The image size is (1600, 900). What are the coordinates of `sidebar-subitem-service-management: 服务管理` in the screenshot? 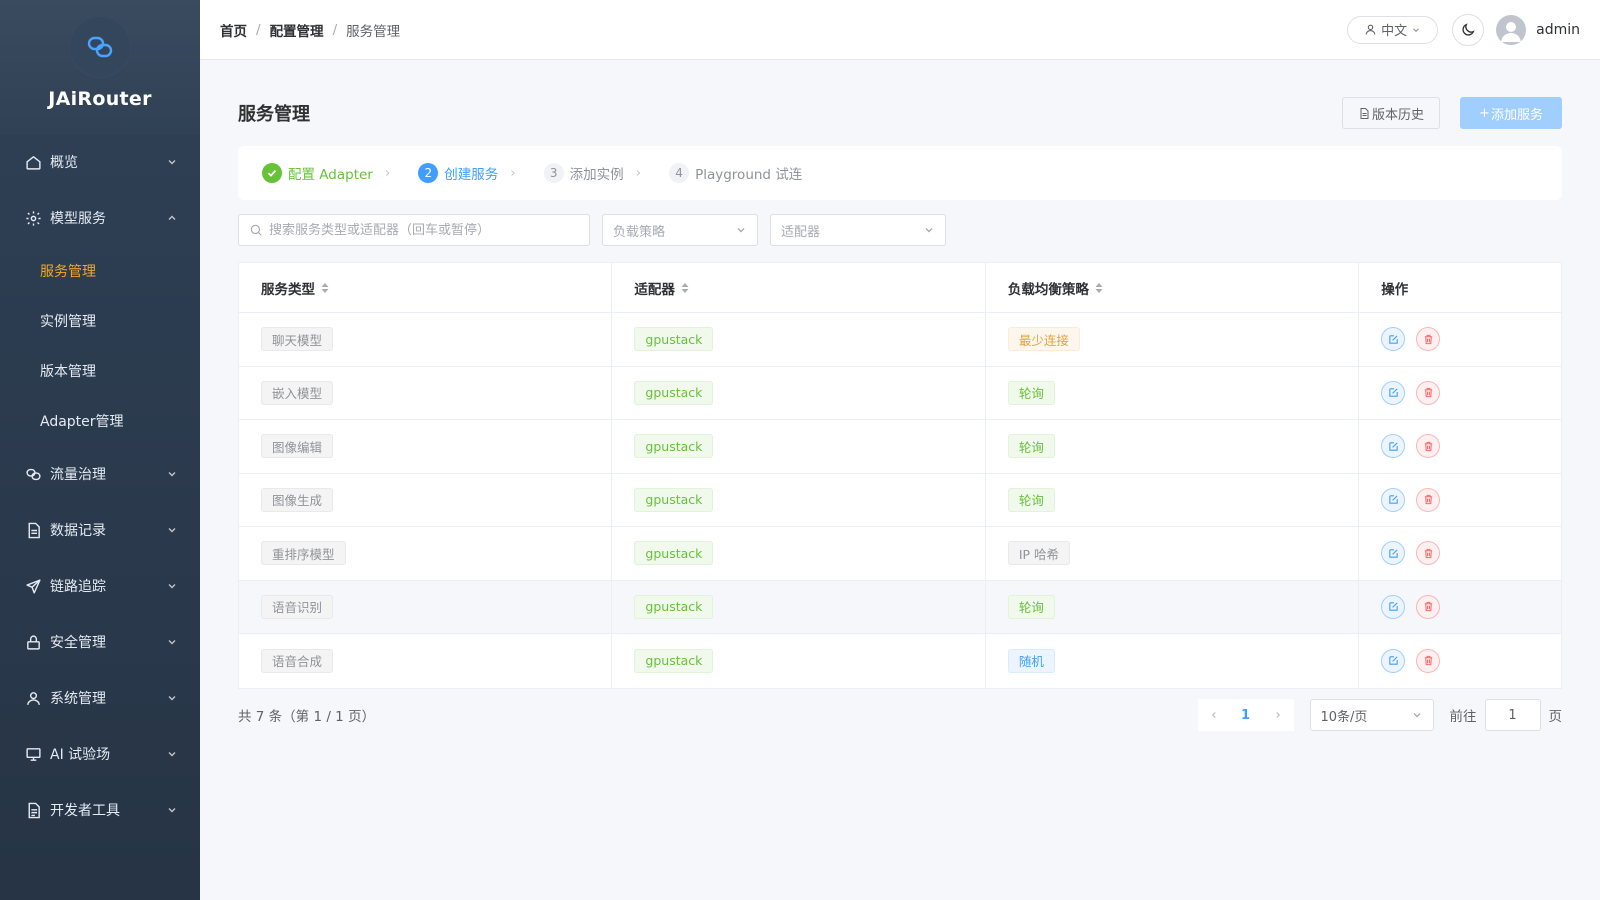 It's located at (100, 271).